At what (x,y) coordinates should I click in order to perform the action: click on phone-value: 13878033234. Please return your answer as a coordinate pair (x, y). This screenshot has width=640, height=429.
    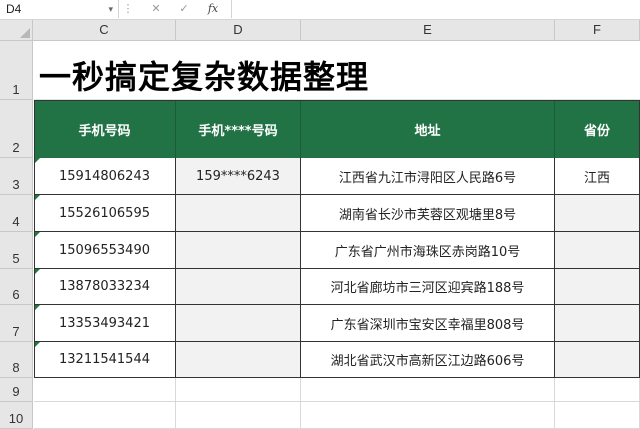
    Looking at the image, I should click on (104, 286).